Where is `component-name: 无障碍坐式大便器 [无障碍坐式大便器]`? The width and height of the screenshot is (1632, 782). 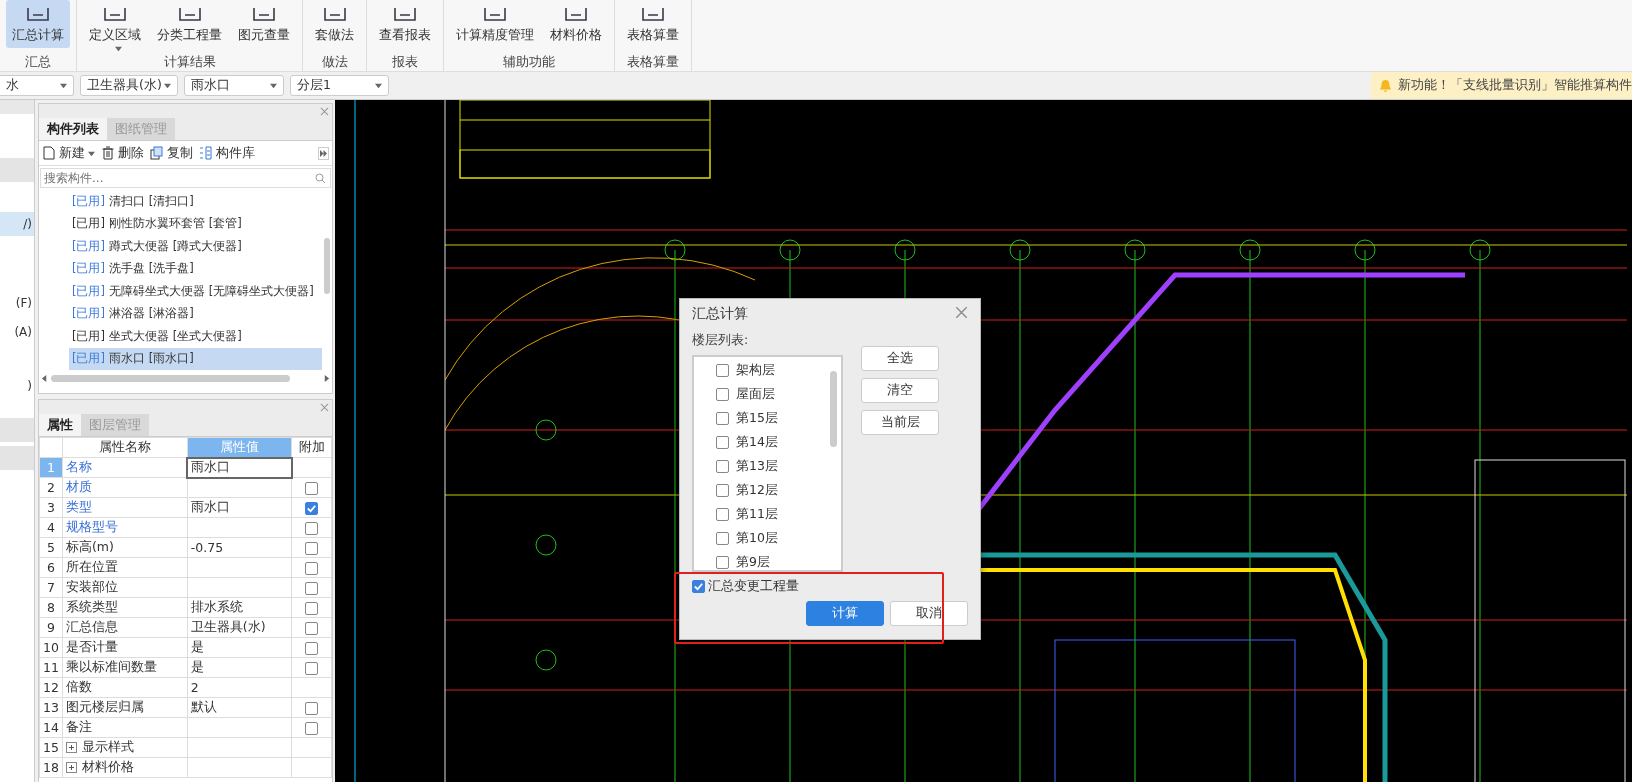
component-name: 无障碍坐式大便器 [无障碍坐式大便器] is located at coordinates (211, 291).